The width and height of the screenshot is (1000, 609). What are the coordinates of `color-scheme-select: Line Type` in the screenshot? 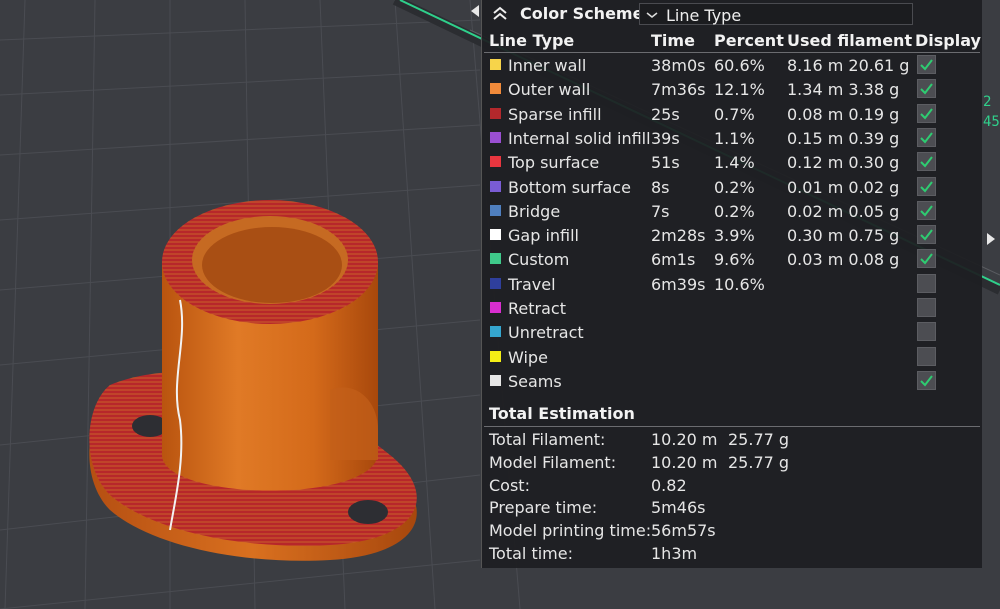 It's located at (776, 14).